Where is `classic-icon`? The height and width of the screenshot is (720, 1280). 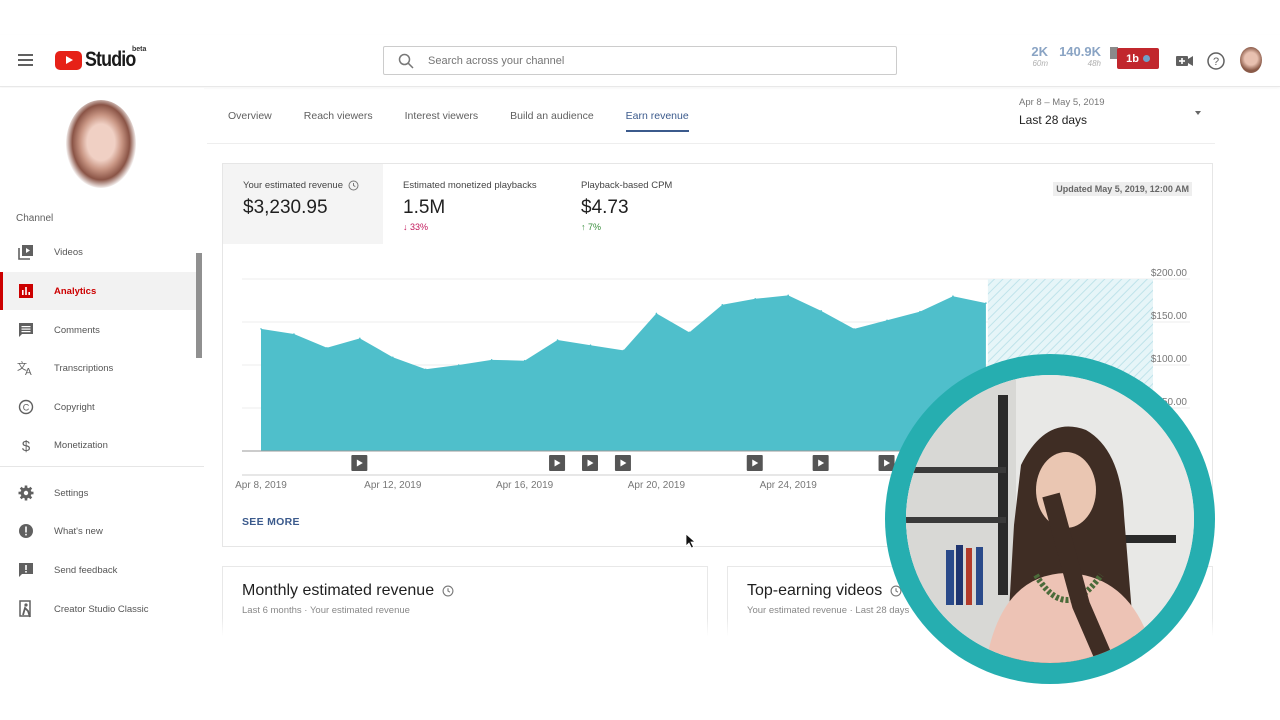 classic-icon is located at coordinates (26, 609).